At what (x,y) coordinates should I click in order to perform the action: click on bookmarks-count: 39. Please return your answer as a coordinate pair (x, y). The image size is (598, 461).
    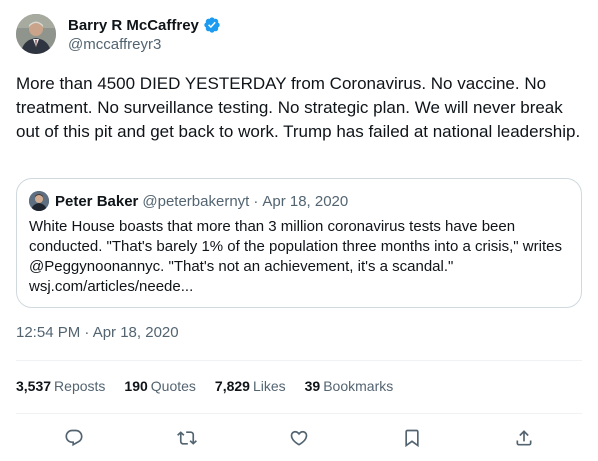
    Looking at the image, I should click on (312, 386).